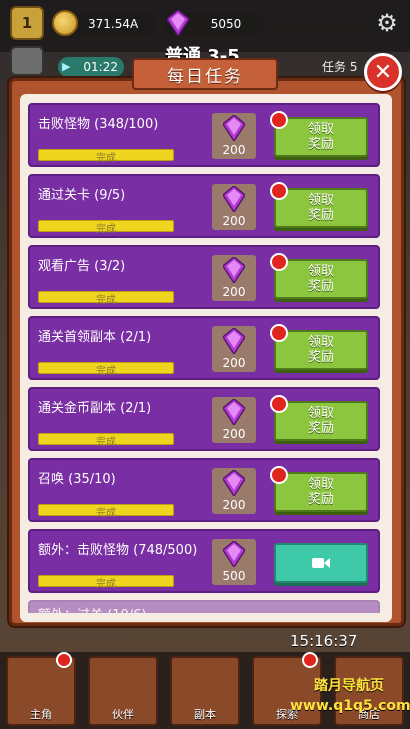 This screenshot has width=410, height=729. I want to click on video-camera-icon, so click(321, 563).